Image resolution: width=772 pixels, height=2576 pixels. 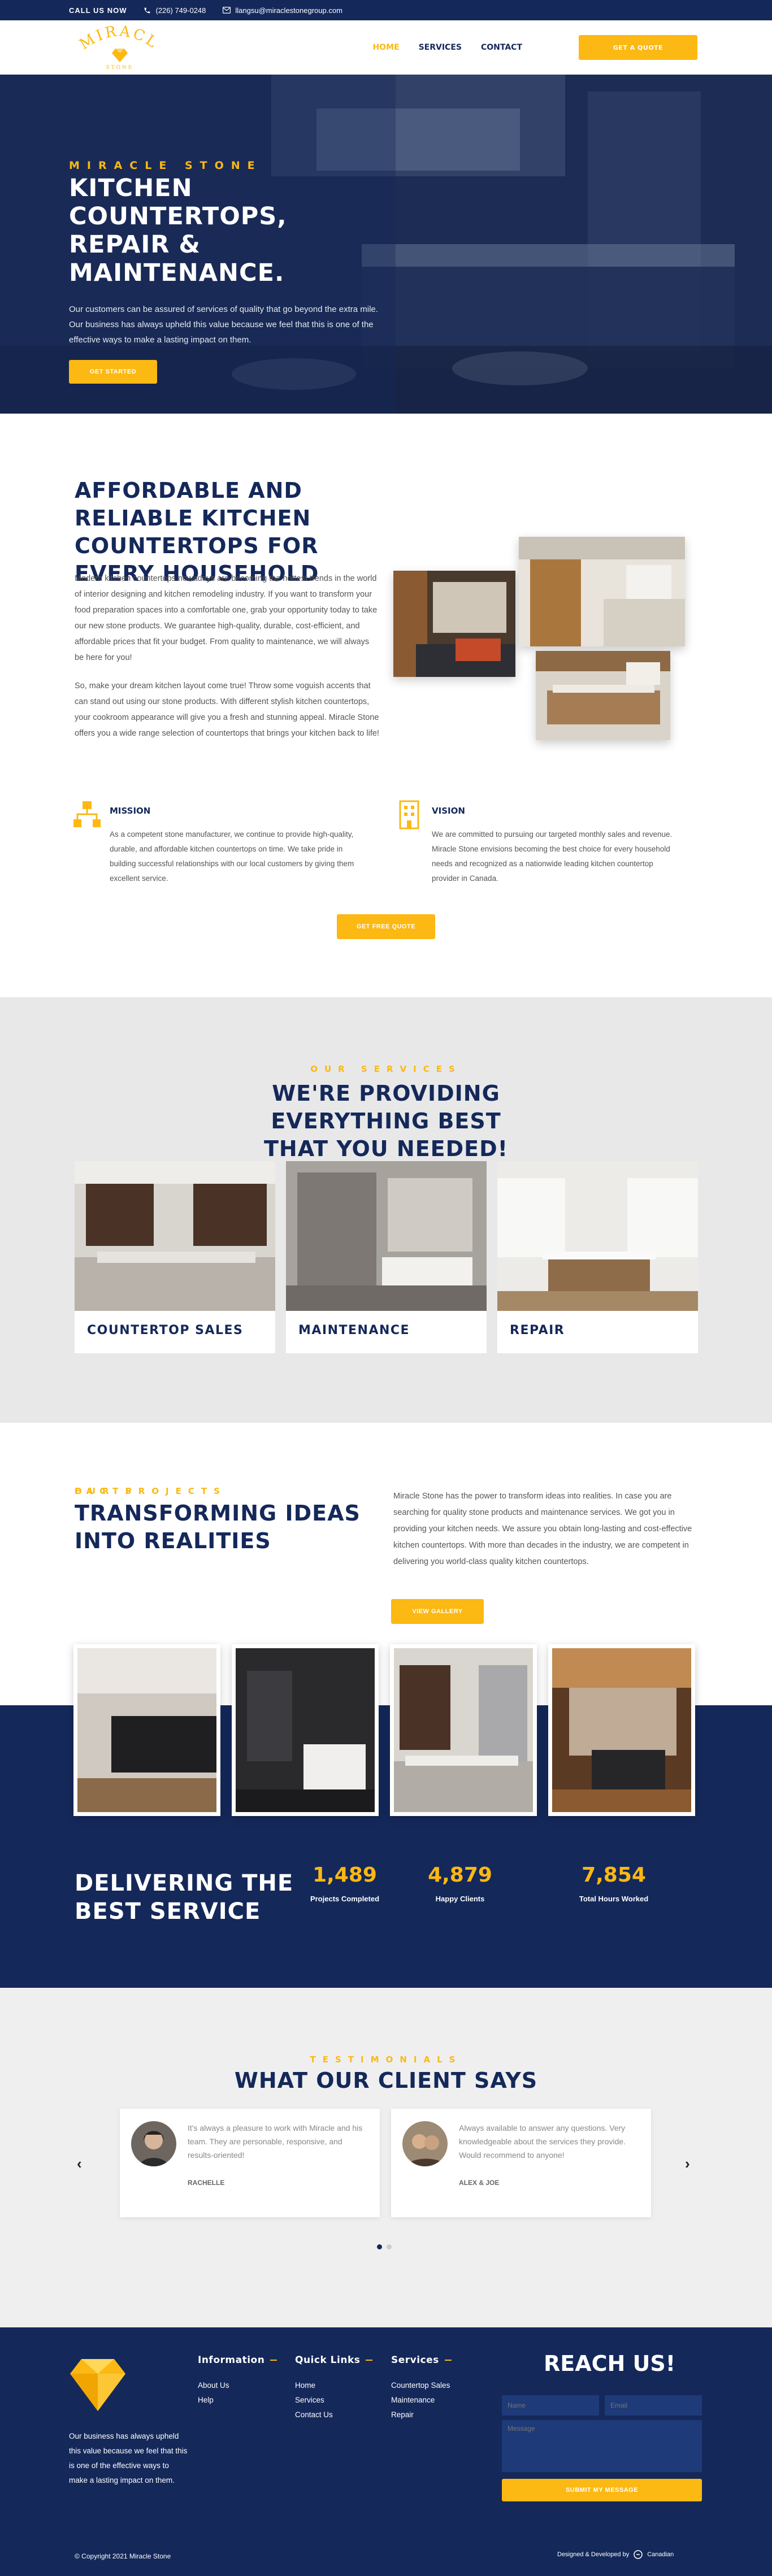 What do you see at coordinates (421, 2415) in the screenshot?
I see `footer-link-repair: Repair` at bounding box center [421, 2415].